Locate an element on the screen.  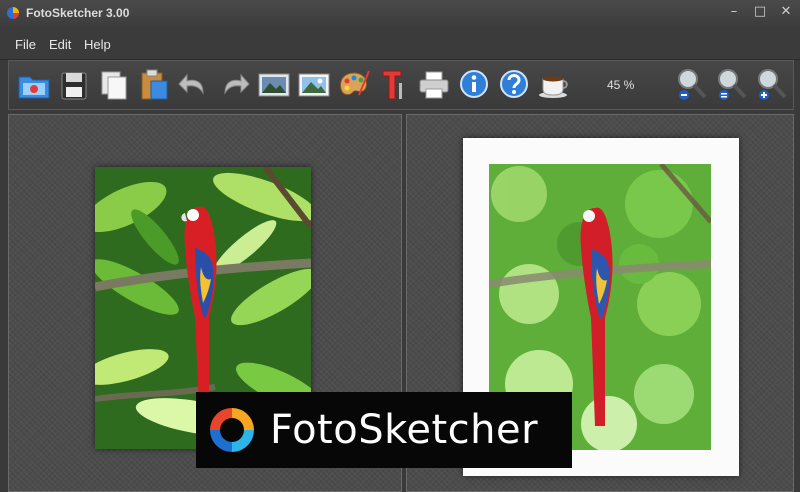
open-button is located at coordinates (34, 85).